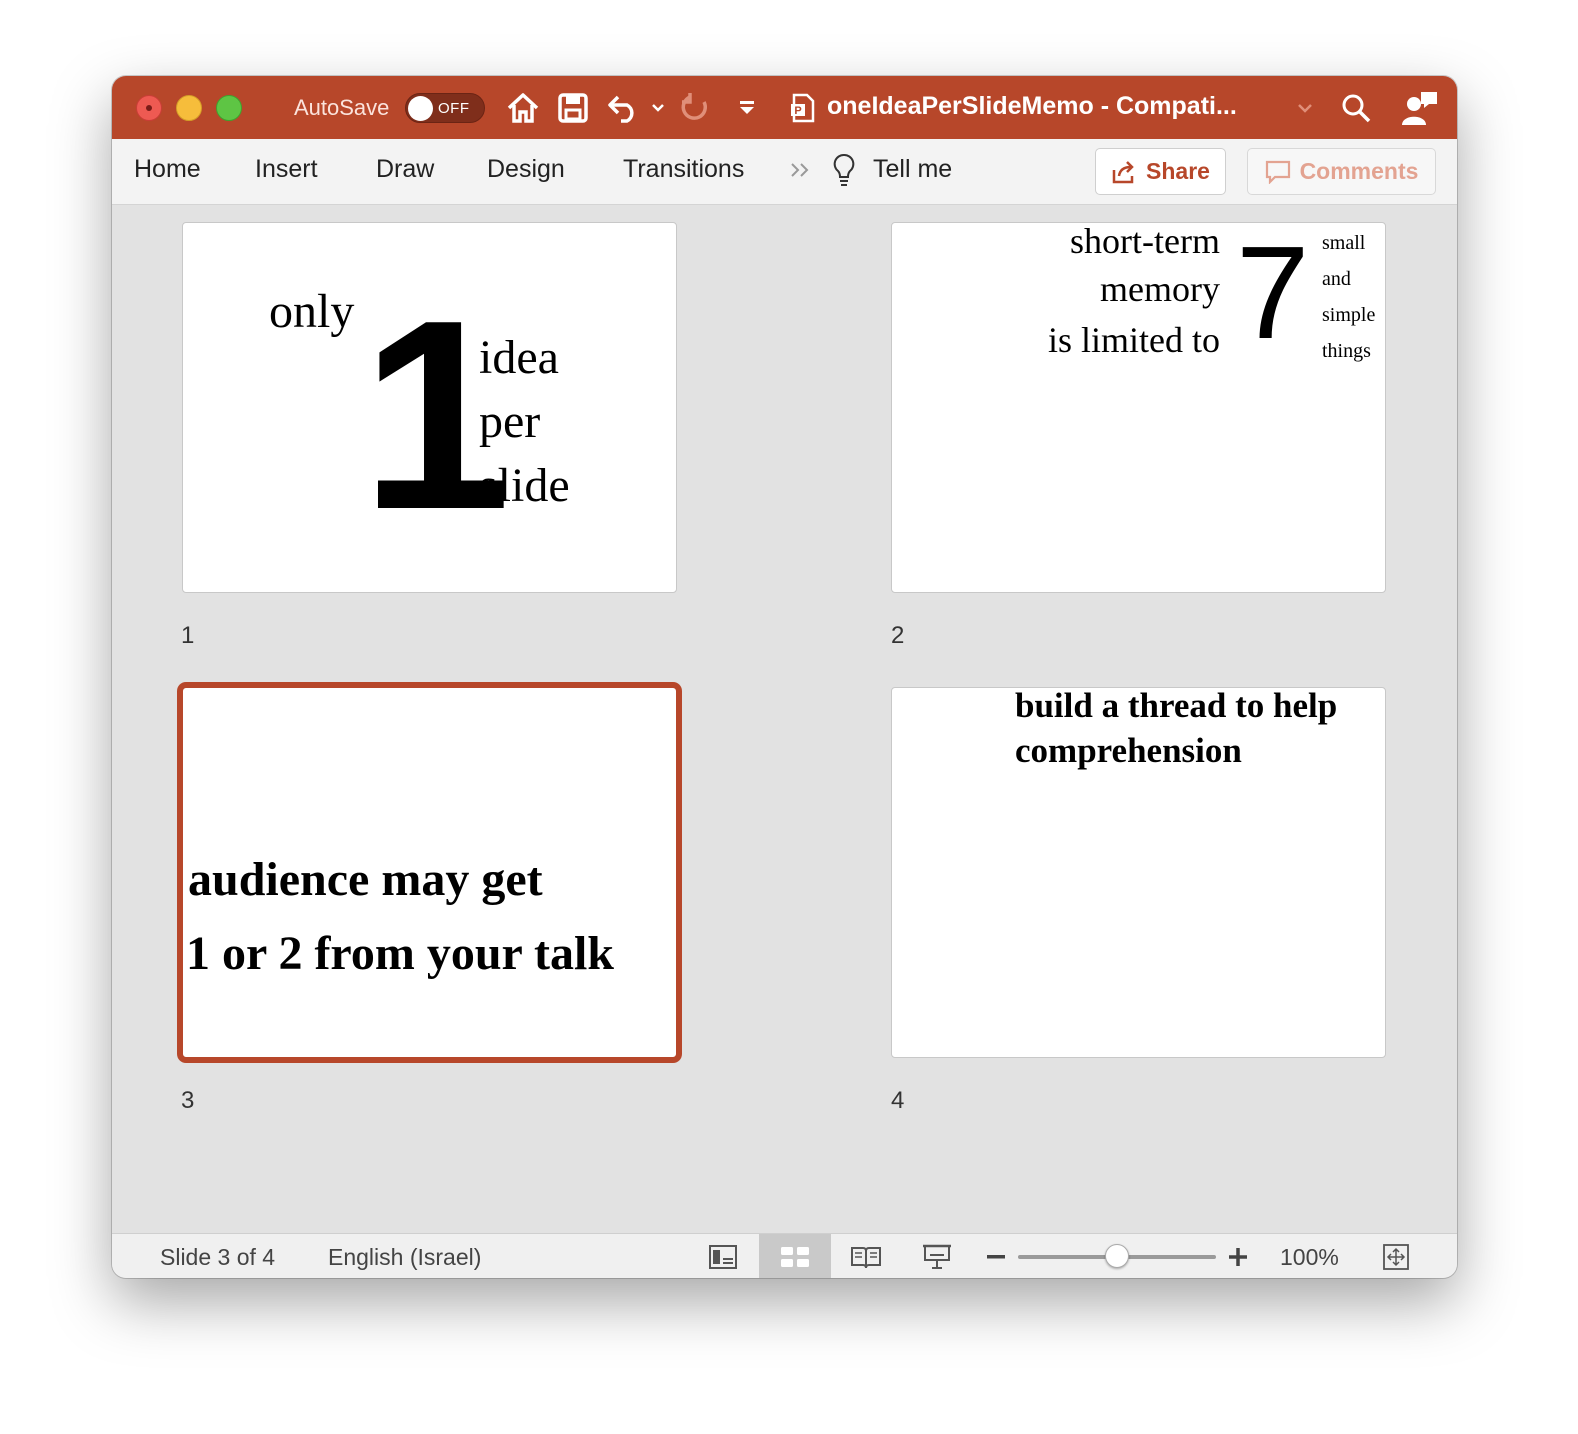 Image resolution: width=1578 pixels, height=1434 pixels. I want to click on tab-insert: Insert, so click(286, 169).